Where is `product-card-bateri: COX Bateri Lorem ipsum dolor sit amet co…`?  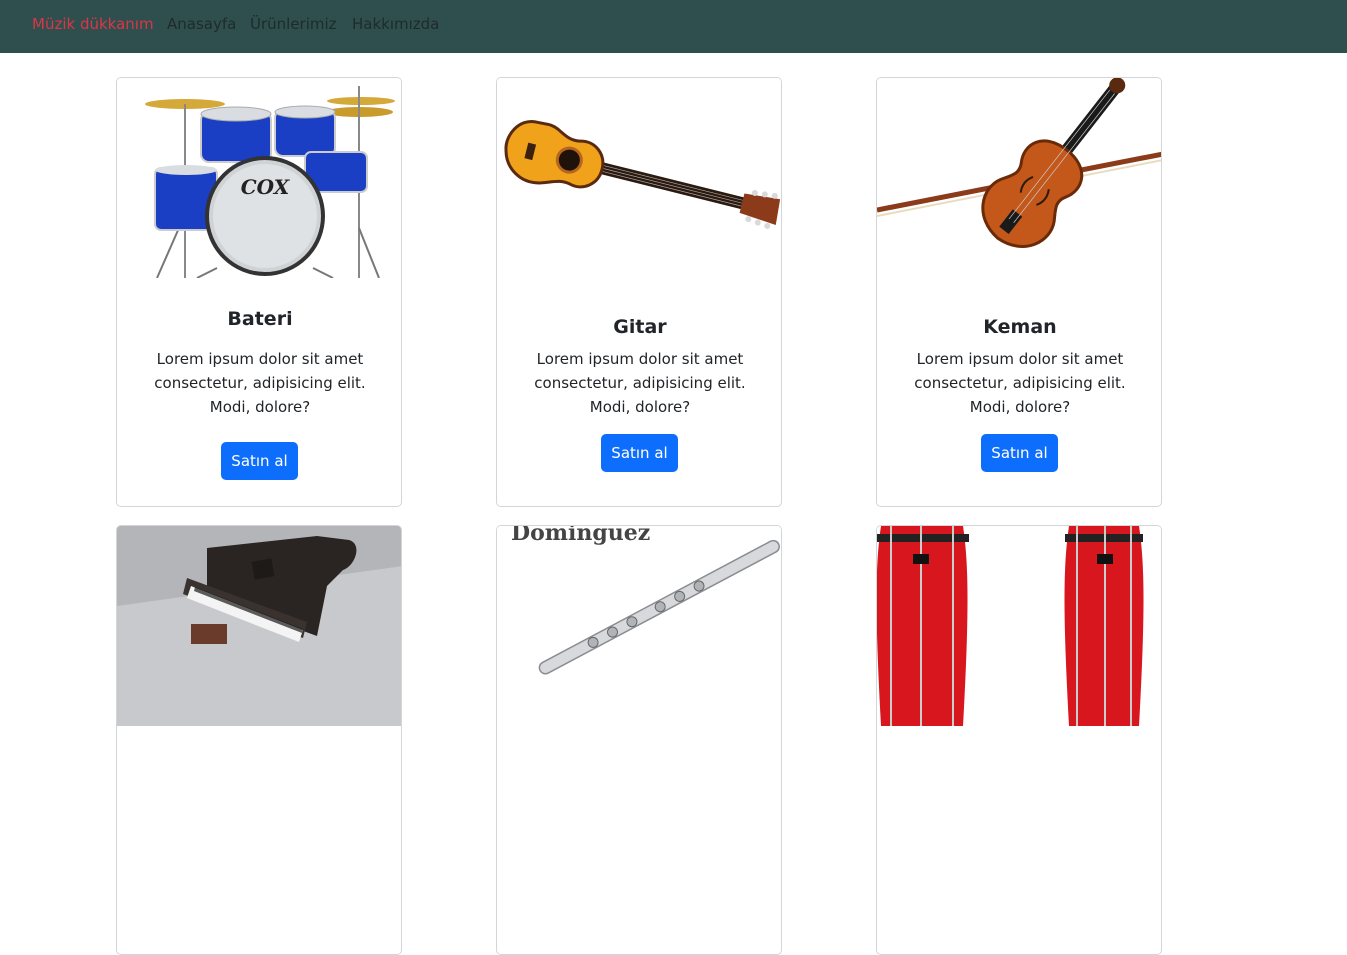
product-card-bateri: COX Bateri Lorem ipsum dolor sit amet co… is located at coordinates (259, 292).